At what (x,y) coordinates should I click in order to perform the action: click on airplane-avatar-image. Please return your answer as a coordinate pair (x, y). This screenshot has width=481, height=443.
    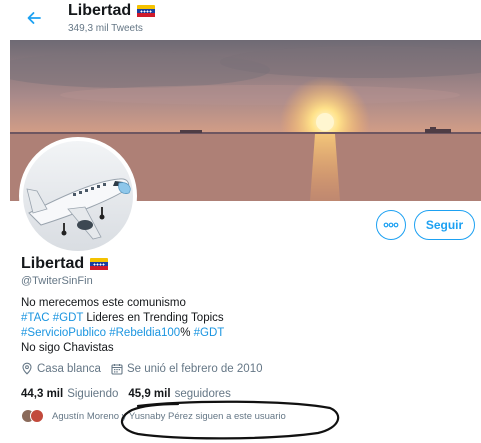
    Looking at the image, I should click on (78, 196).